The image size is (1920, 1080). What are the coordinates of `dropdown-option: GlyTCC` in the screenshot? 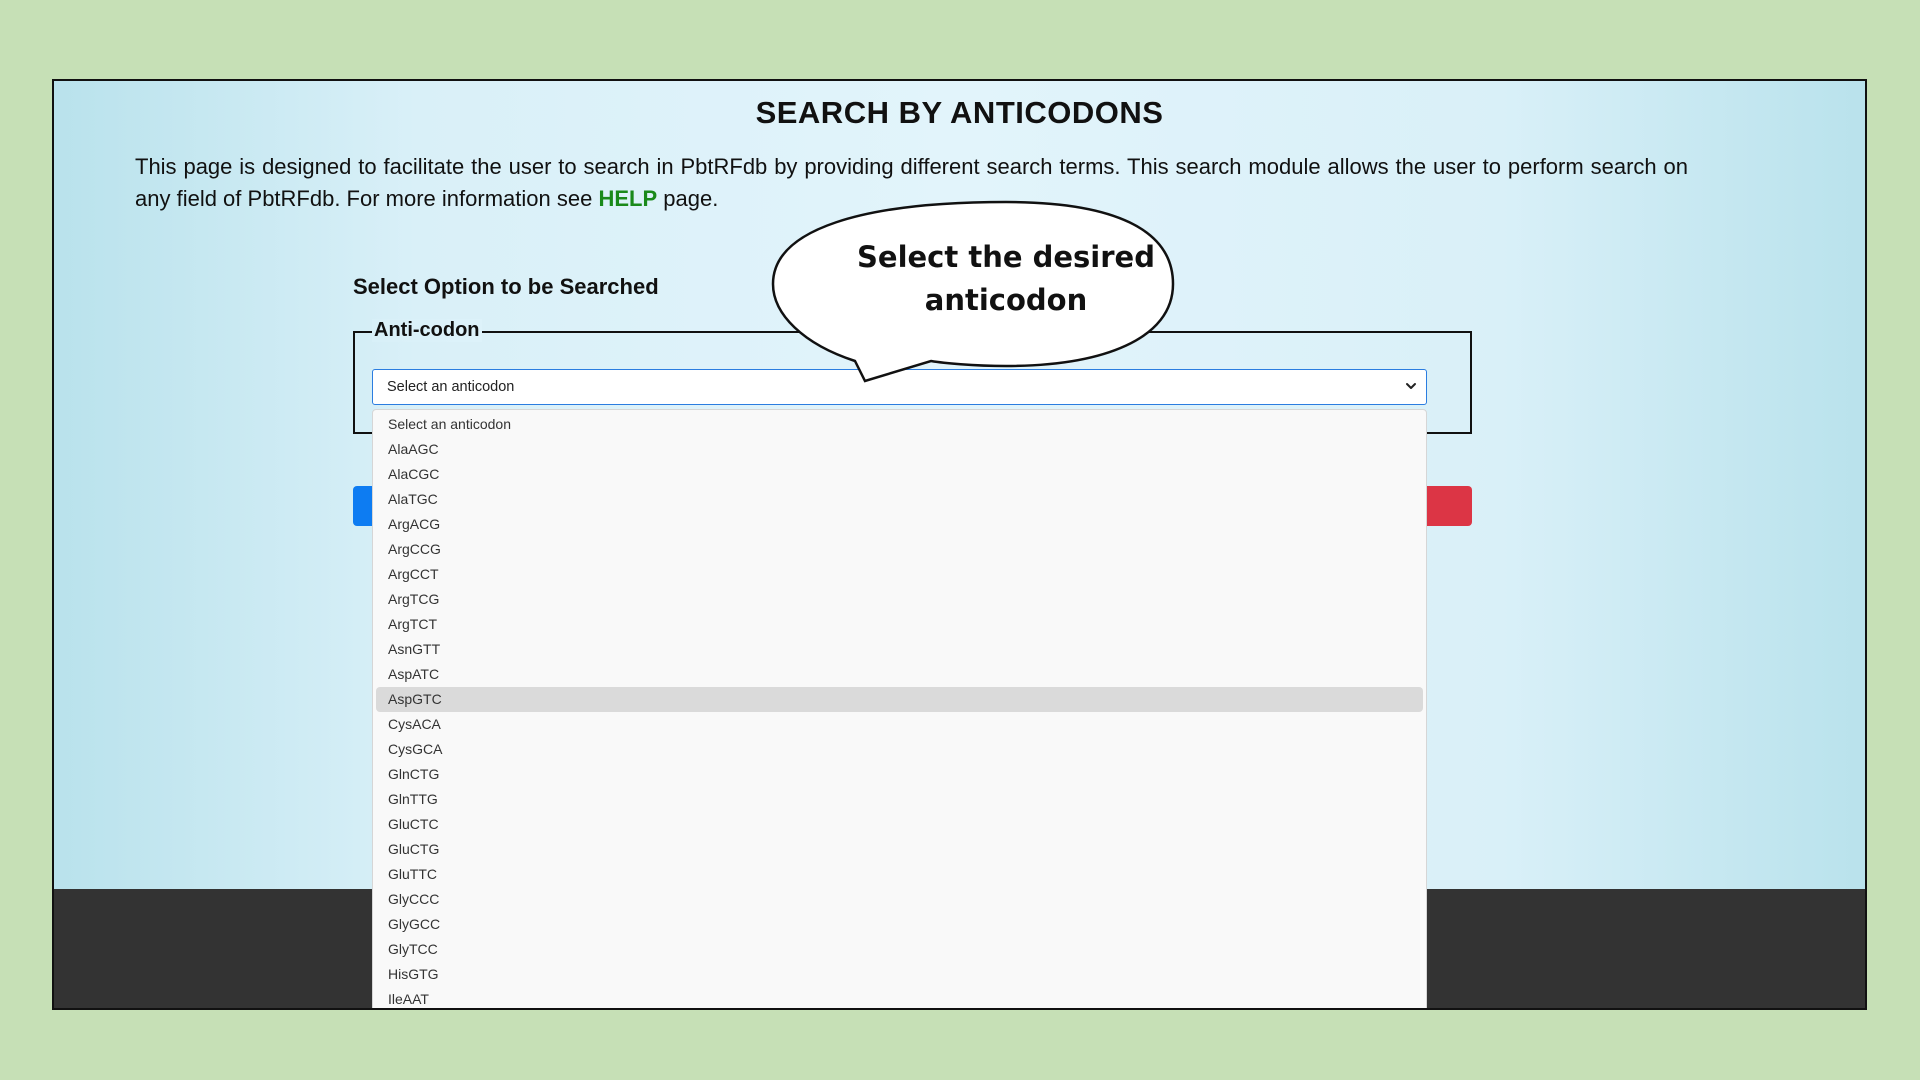 It's located at (899, 949).